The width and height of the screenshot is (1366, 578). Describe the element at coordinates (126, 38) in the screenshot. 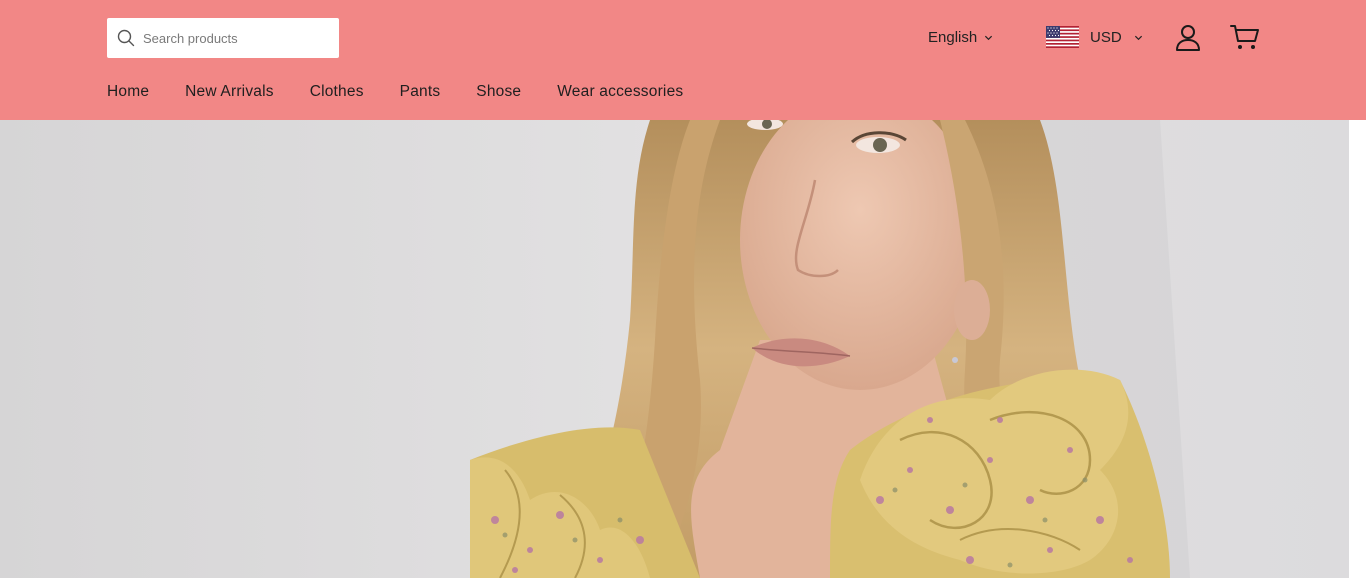

I see `search-icon` at that location.